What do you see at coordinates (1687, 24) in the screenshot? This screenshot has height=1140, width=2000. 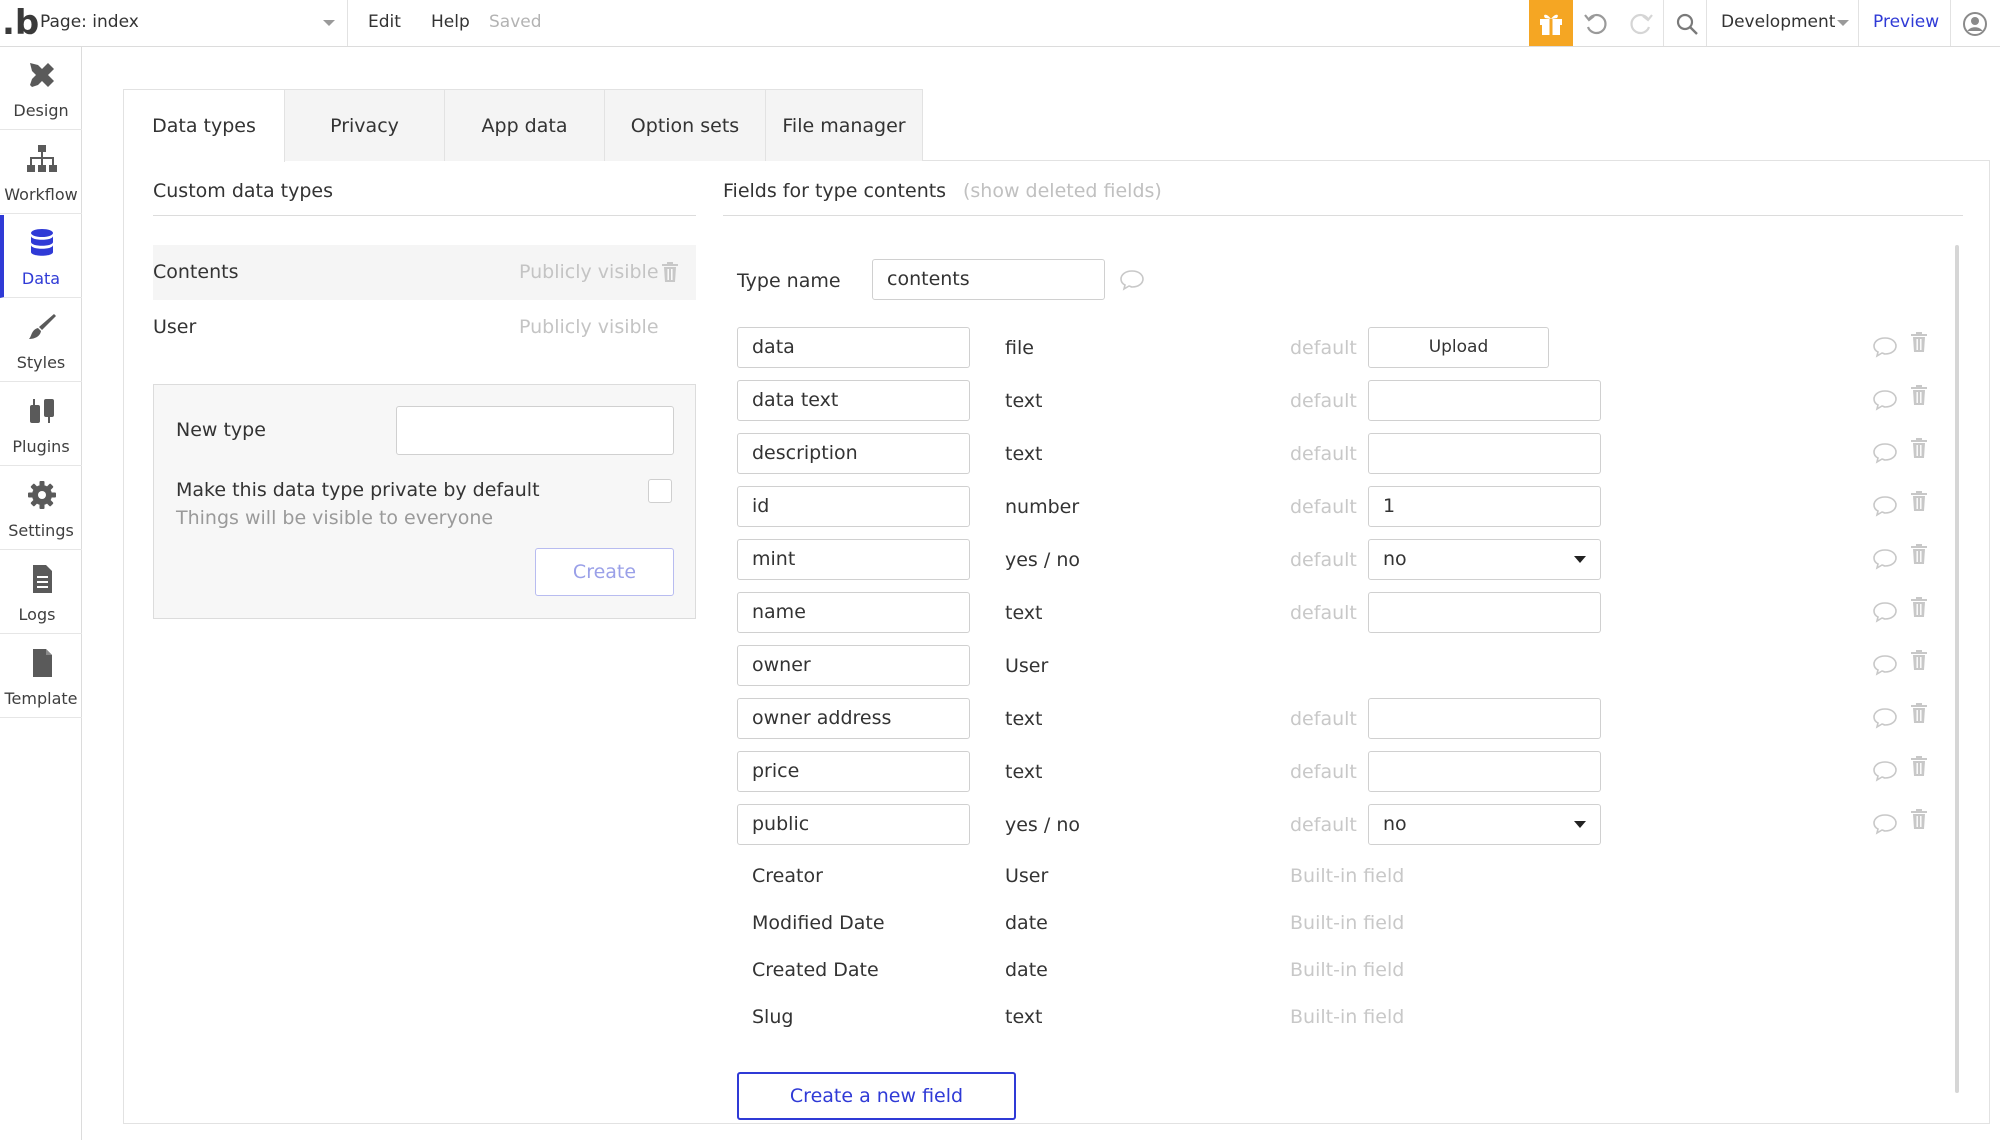 I see `search-button` at bounding box center [1687, 24].